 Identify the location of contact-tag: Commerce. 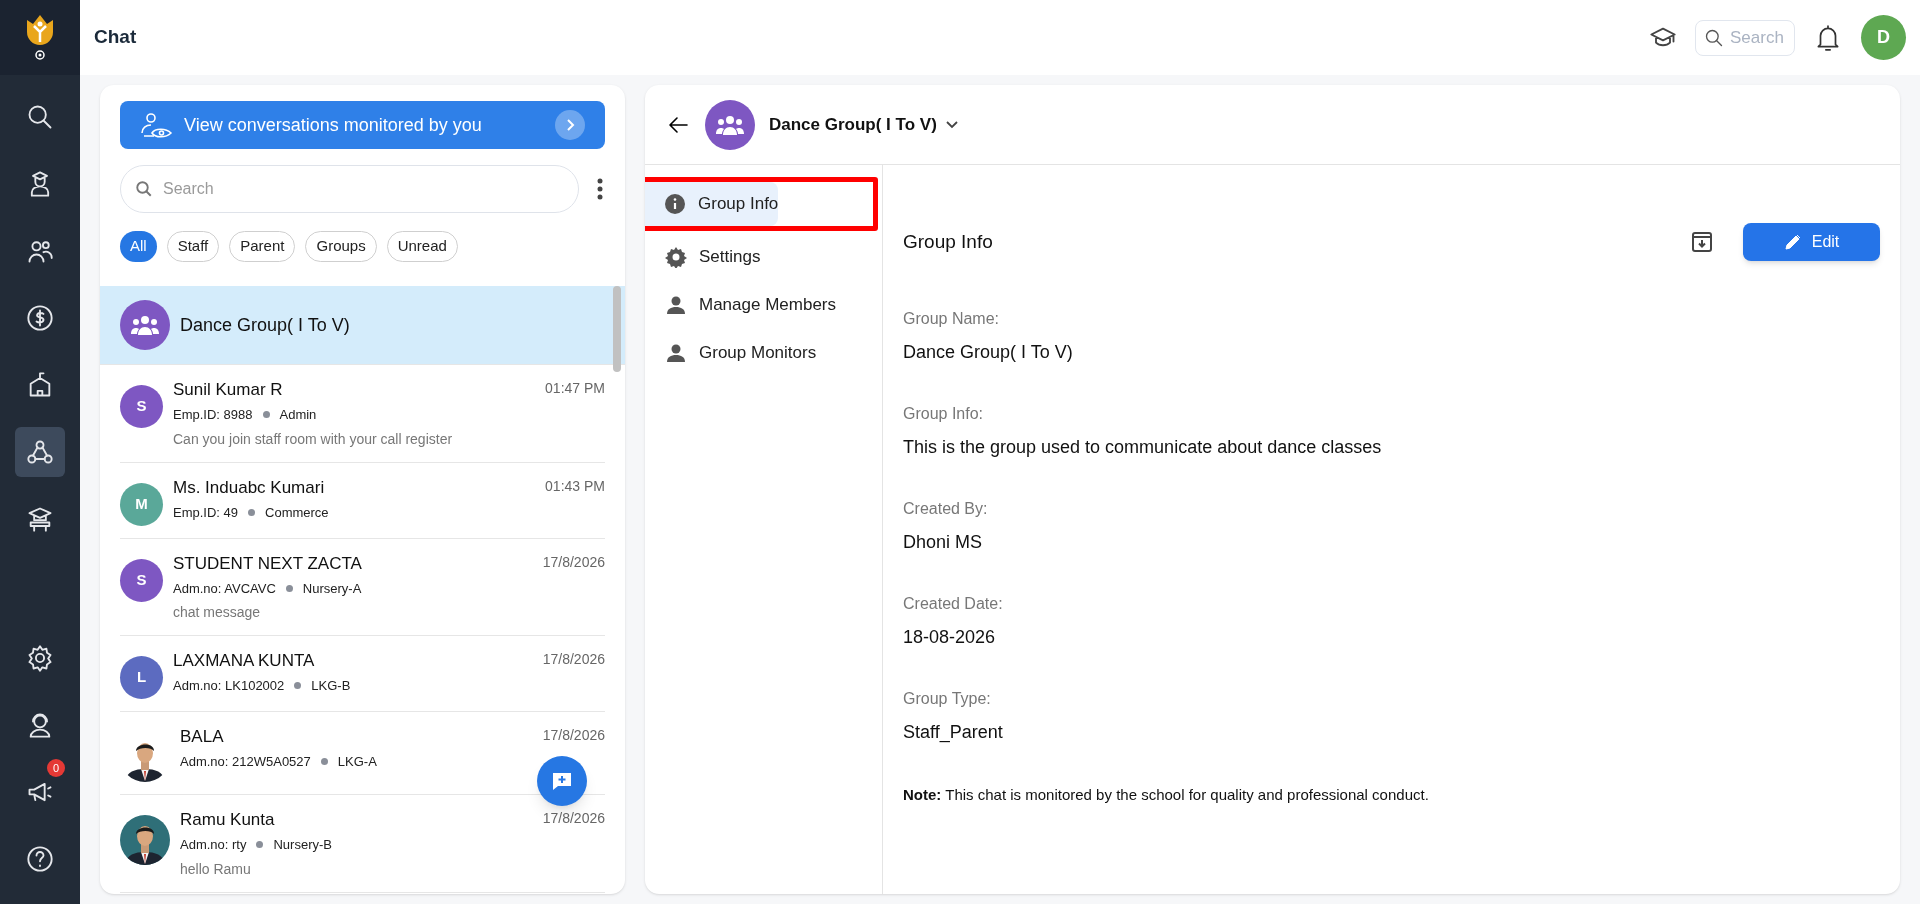
(297, 512).